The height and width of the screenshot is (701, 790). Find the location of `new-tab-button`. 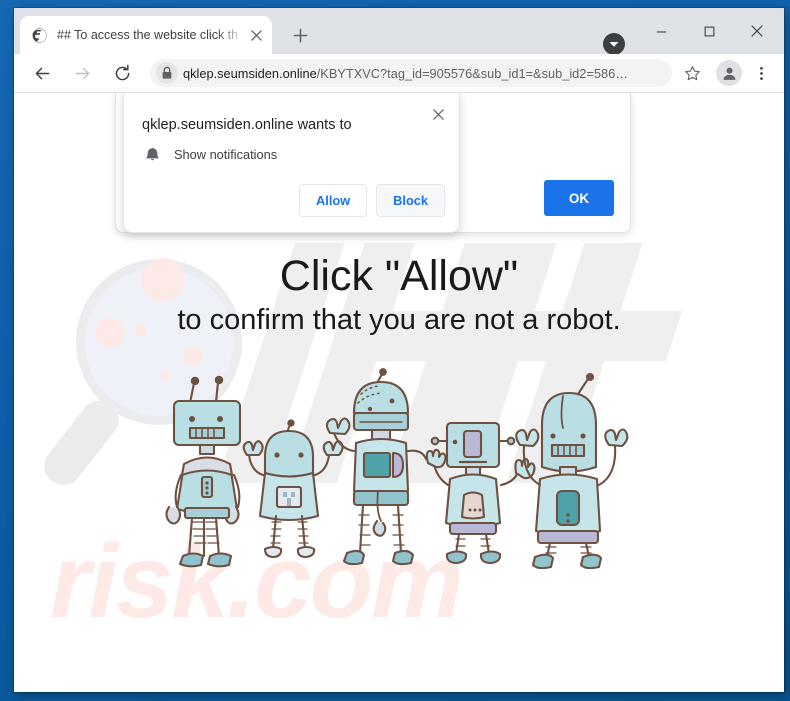

new-tab-button is located at coordinates (300, 35).